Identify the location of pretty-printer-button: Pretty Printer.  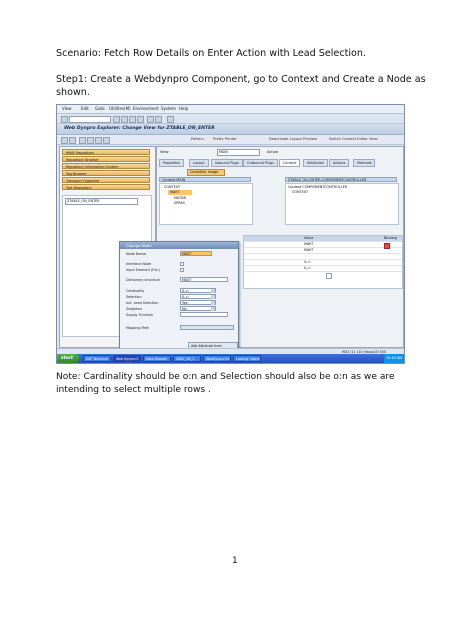
(225, 139).